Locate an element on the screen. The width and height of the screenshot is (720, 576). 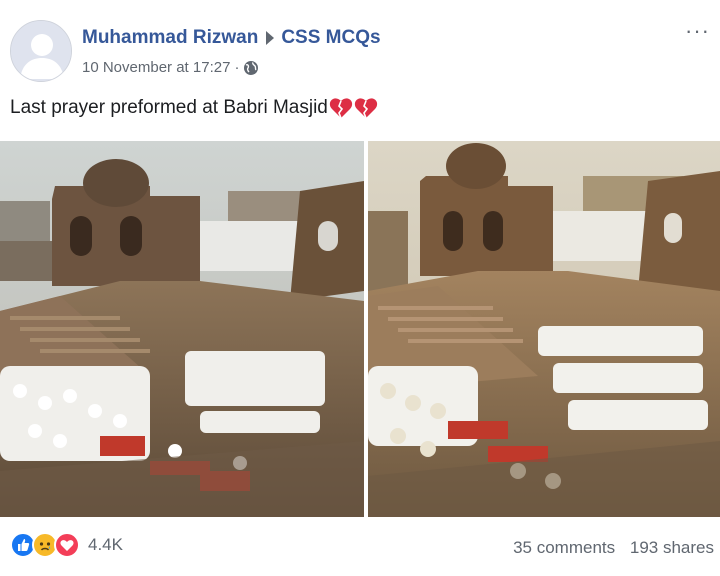
reactions-summary: 4.4K is located at coordinates (66, 545).